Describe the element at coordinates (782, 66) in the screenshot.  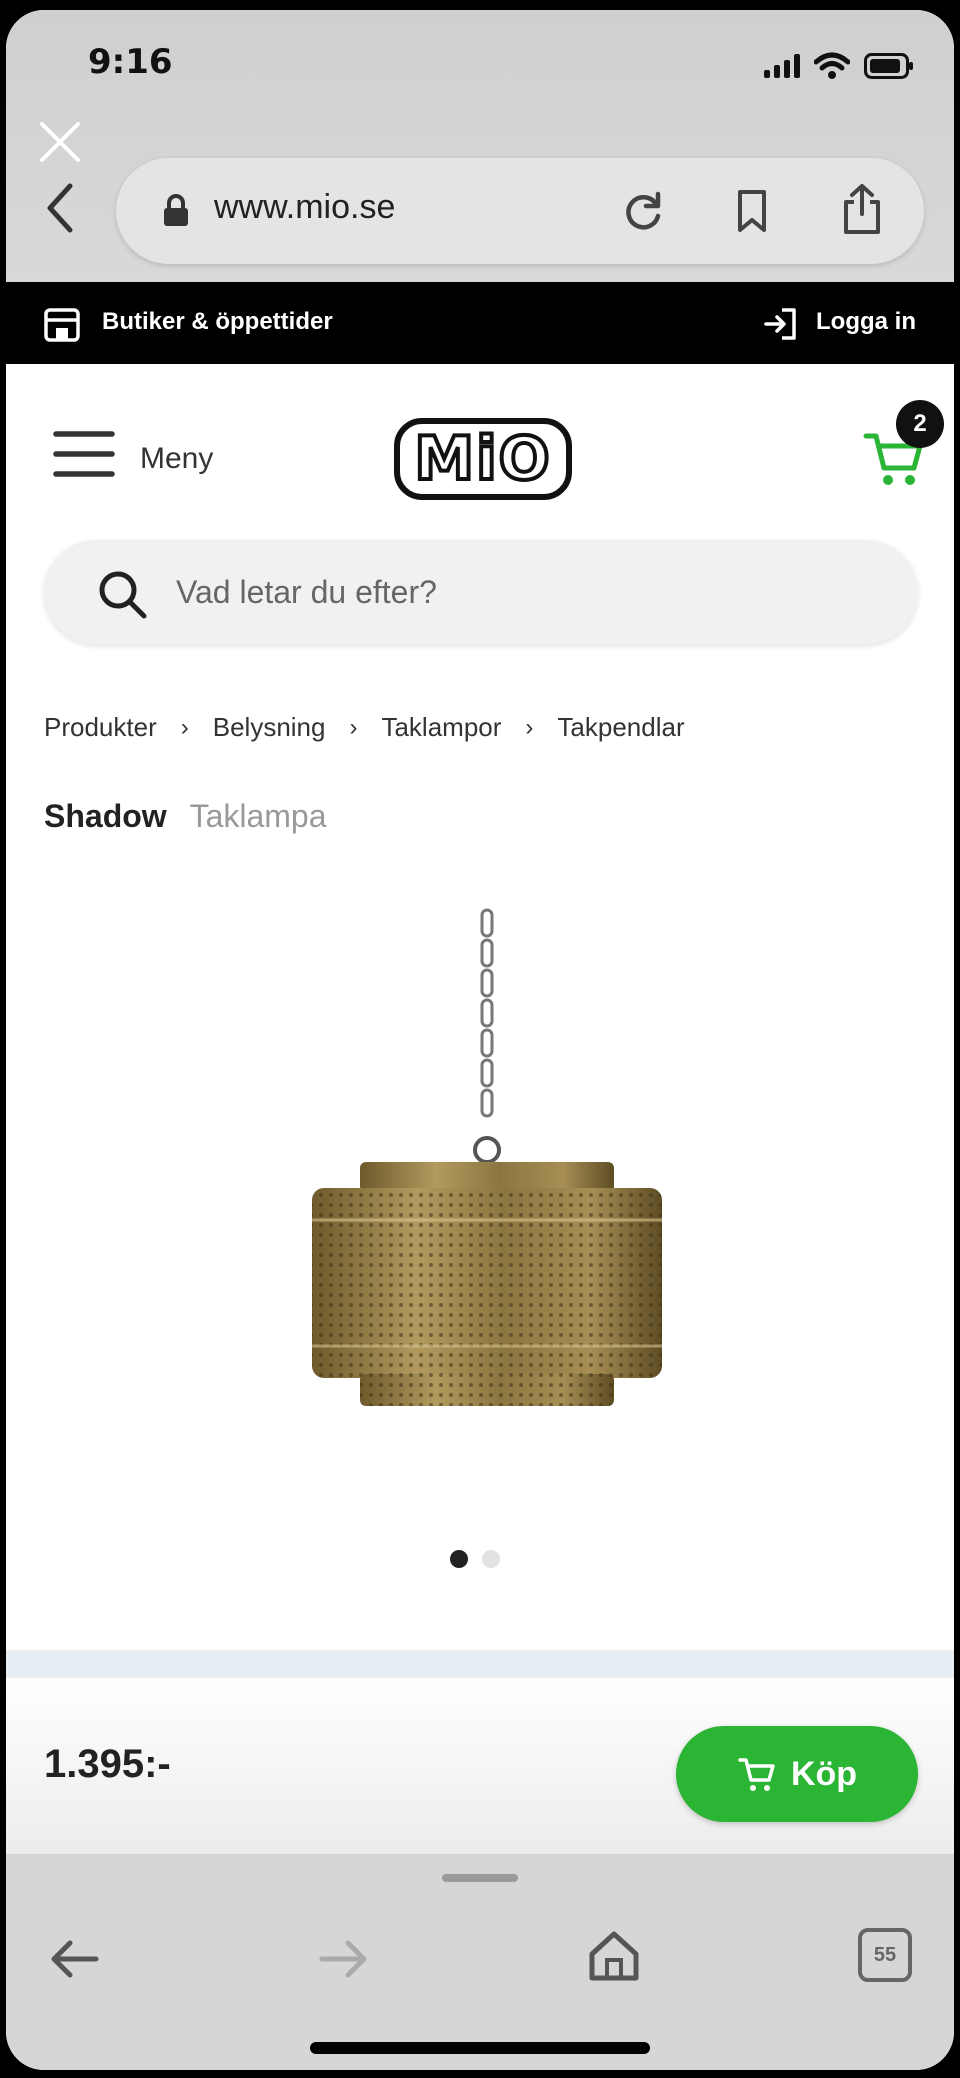
I see `signal-icon` at that location.